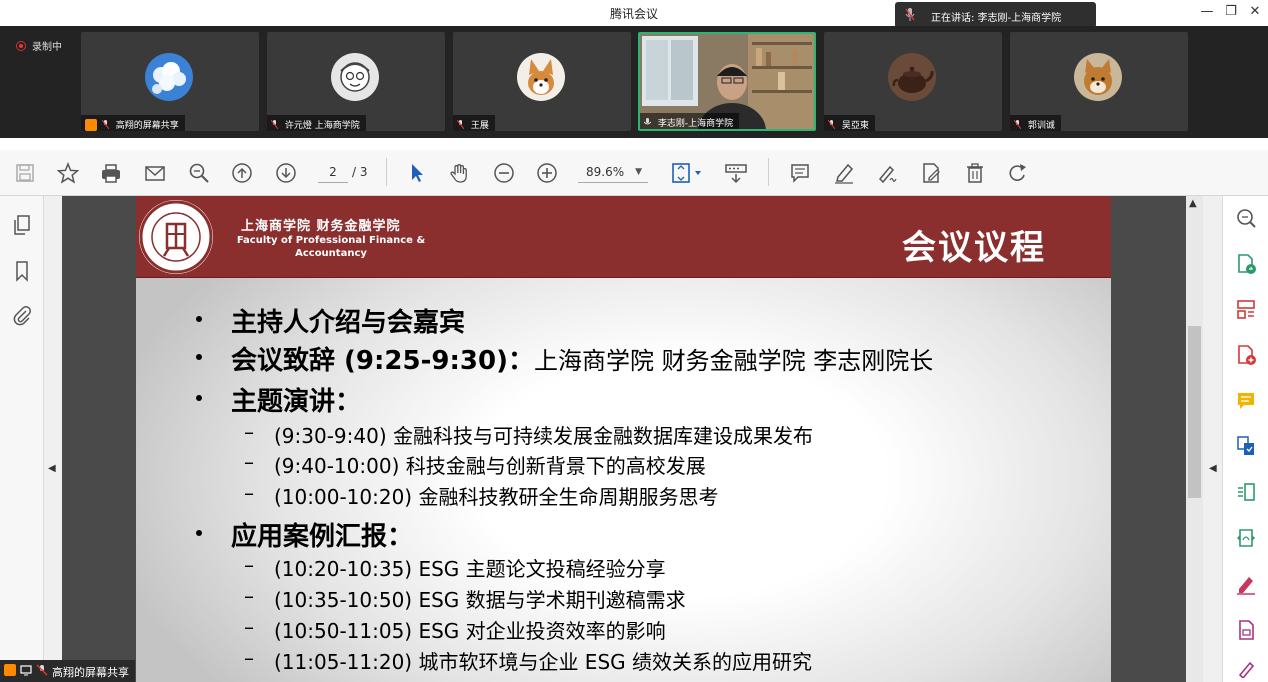 This screenshot has width=1268, height=682. What do you see at coordinates (695, 124) in the screenshot?
I see `participant-name: 李志刚-上海商学院` at bounding box center [695, 124].